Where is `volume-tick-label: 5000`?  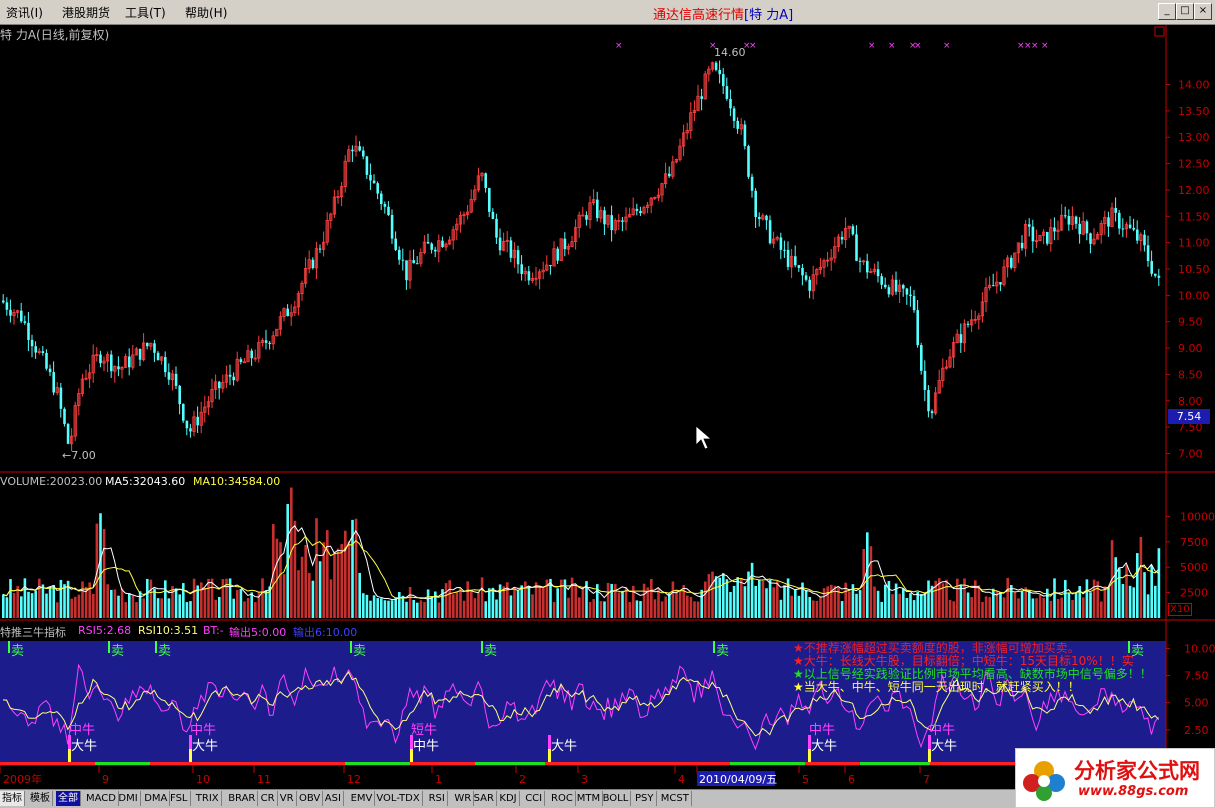
volume-tick-label: 5000 is located at coordinates (1194, 567).